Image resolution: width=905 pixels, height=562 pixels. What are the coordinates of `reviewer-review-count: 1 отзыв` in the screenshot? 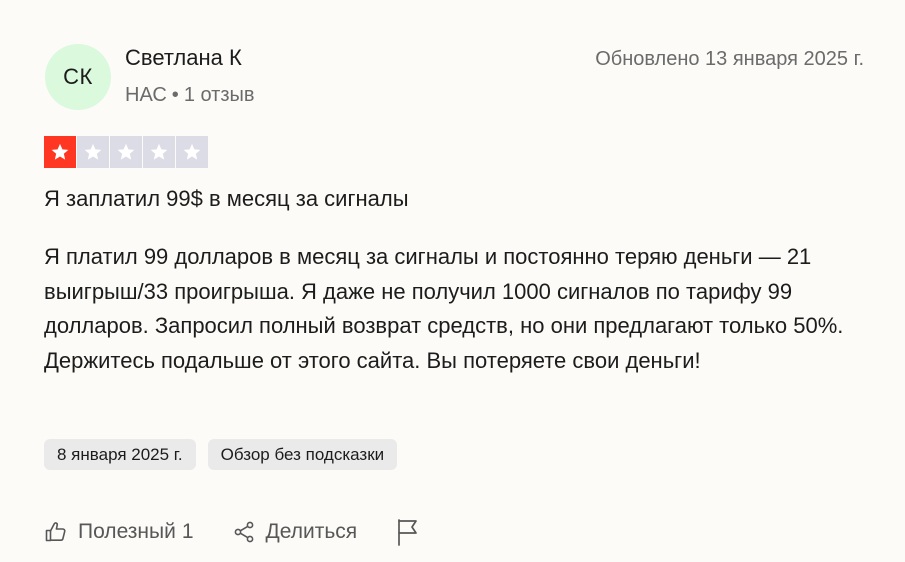 It's located at (219, 95).